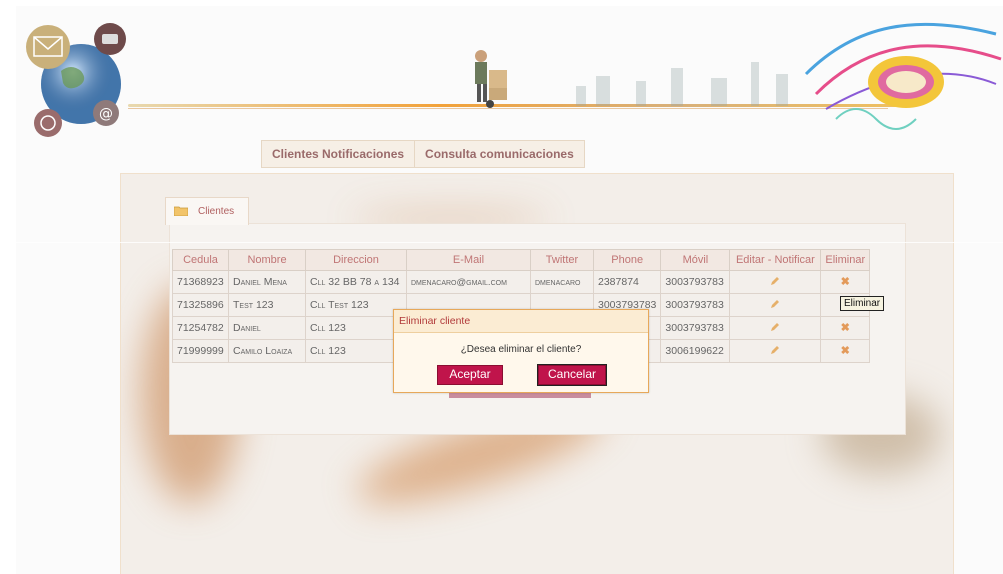 The image size is (1003, 574). What do you see at coordinates (200, 351) in the screenshot?
I see `cell-cedula: 71999999` at bounding box center [200, 351].